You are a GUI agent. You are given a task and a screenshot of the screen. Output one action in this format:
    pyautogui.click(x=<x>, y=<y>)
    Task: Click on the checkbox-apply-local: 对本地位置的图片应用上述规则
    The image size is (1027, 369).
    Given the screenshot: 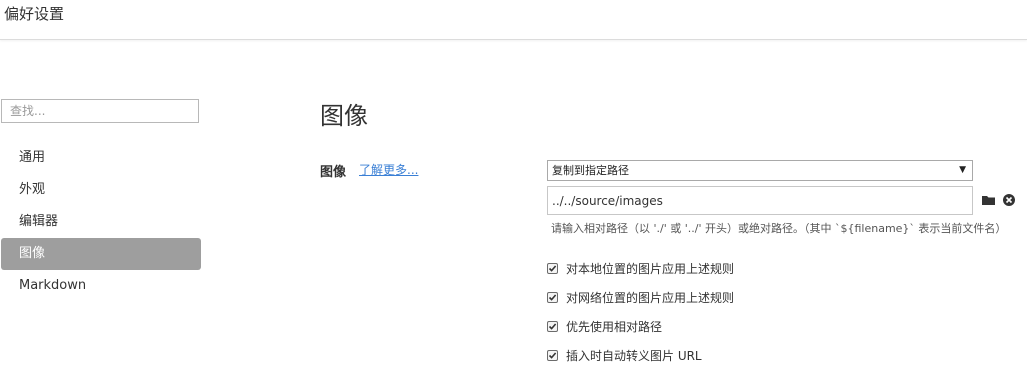 What is the action you would take?
    pyautogui.click(x=640, y=268)
    